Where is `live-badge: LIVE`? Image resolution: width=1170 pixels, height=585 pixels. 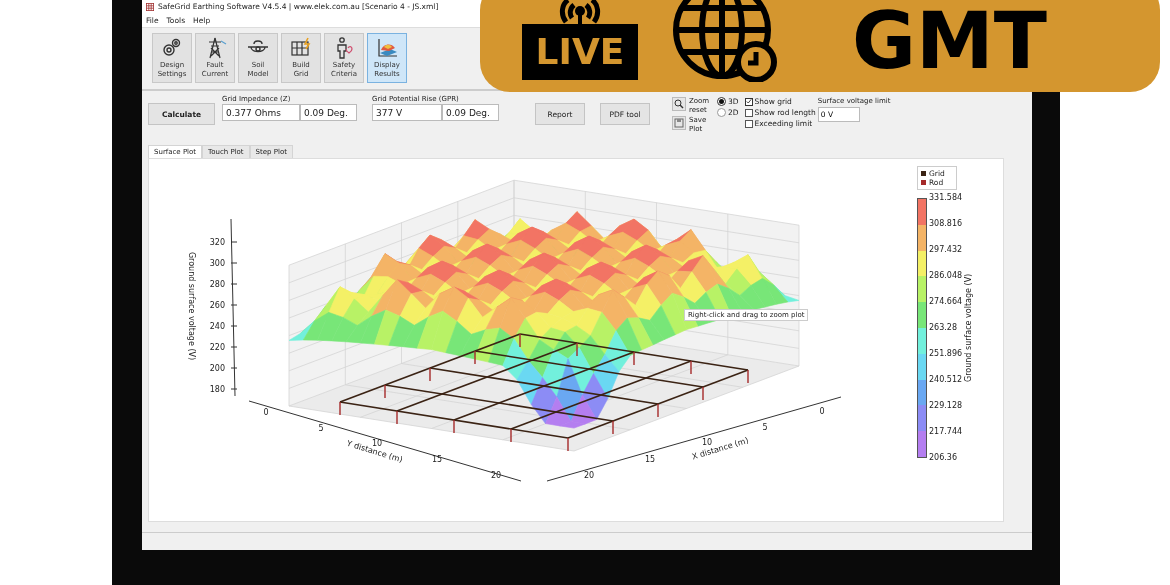 live-badge: LIVE is located at coordinates (580, 52).